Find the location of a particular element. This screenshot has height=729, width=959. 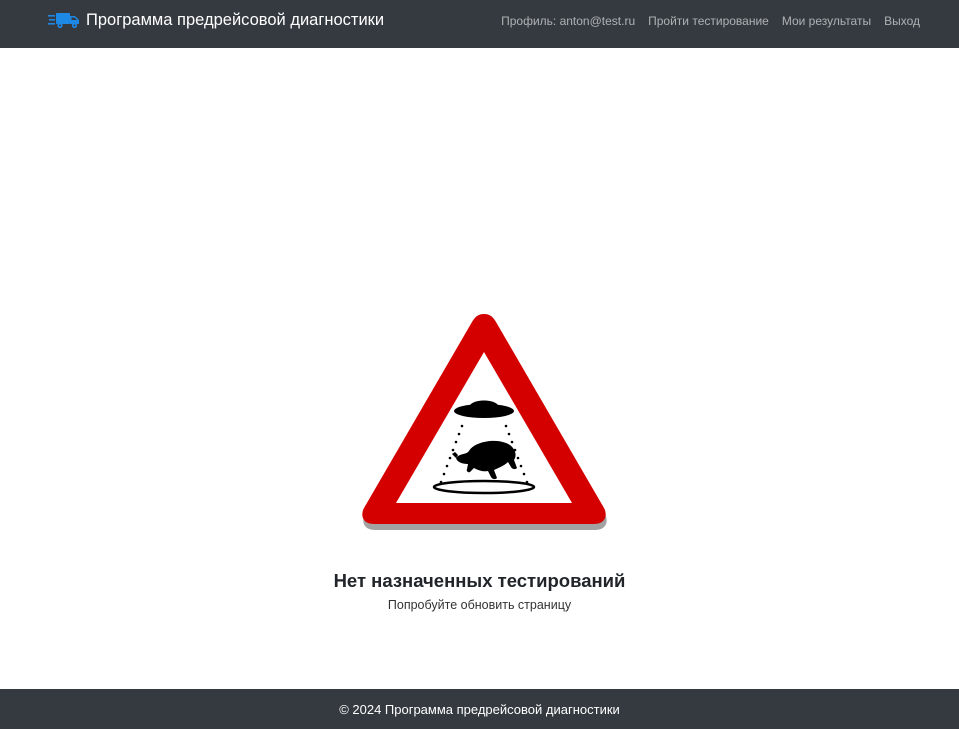

nav-link-logout: Выход is located at coordinates (902, 21).